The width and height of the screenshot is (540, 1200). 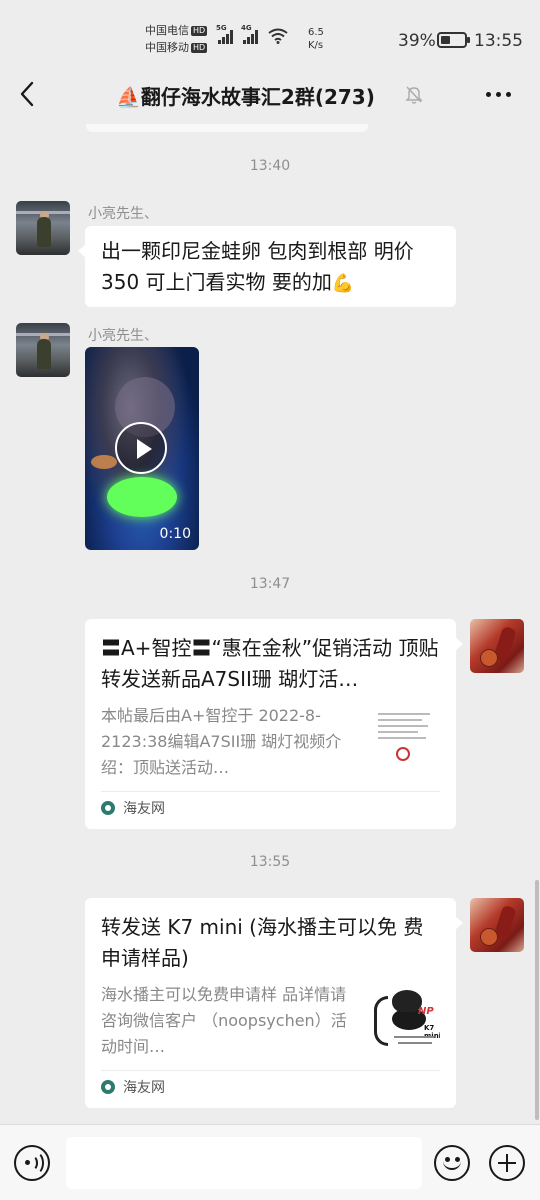 I want to click on battery-icon, so click(x=453, y=40).